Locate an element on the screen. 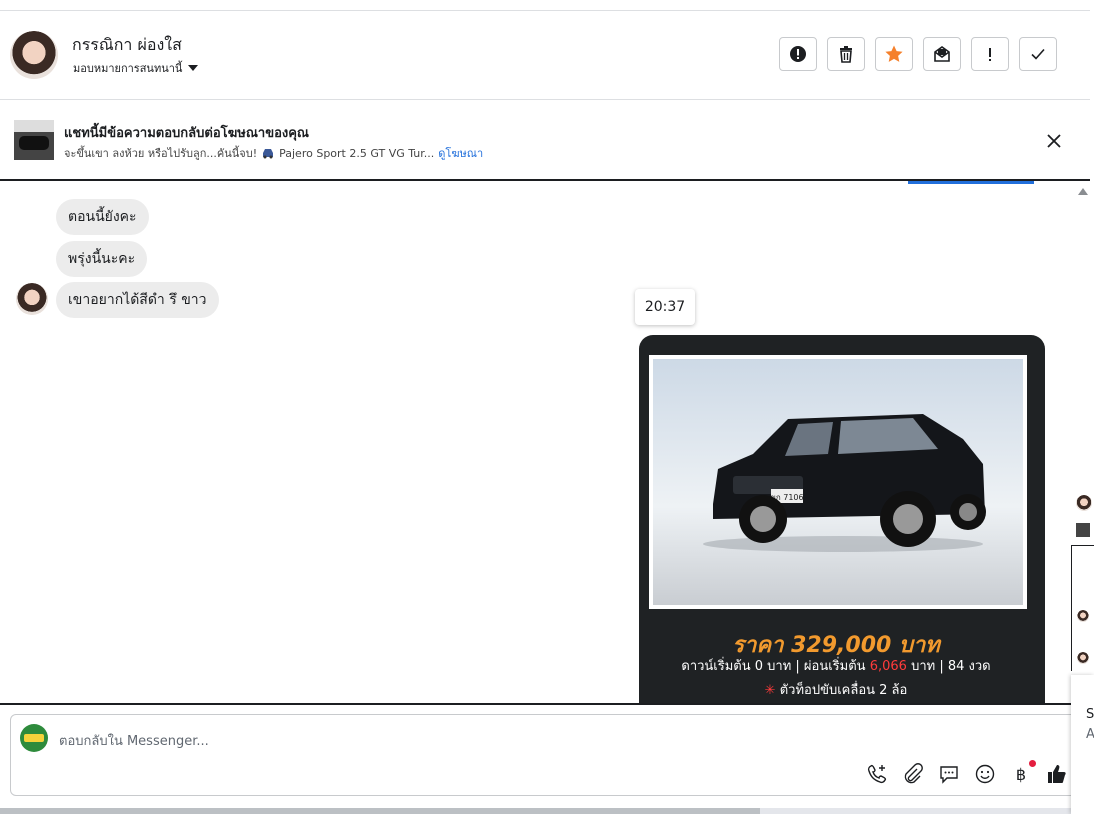  contact-avatar is located at coordinates (34, 55).